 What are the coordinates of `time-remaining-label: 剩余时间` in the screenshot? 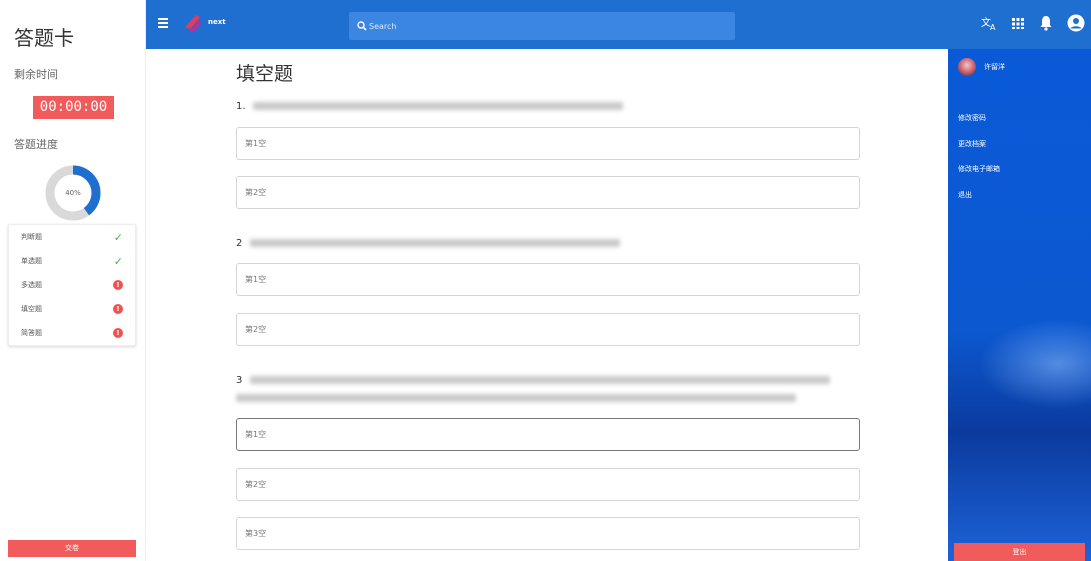 It's located at (36, 74).